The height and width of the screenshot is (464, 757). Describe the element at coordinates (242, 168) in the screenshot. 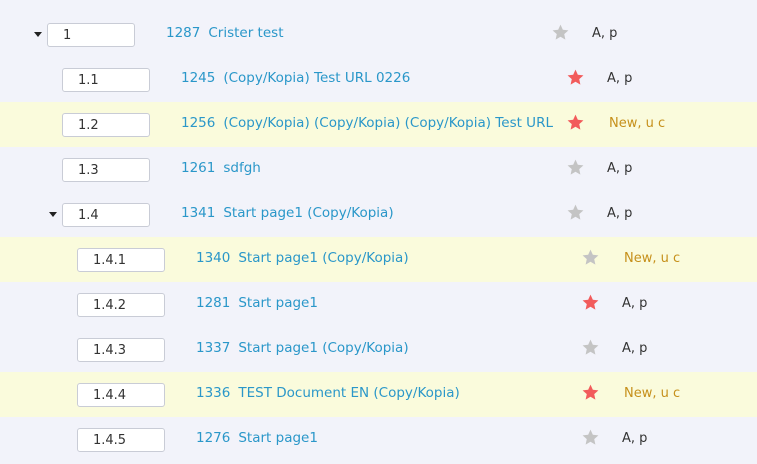

I see `document-title: sdfgh` at that location.